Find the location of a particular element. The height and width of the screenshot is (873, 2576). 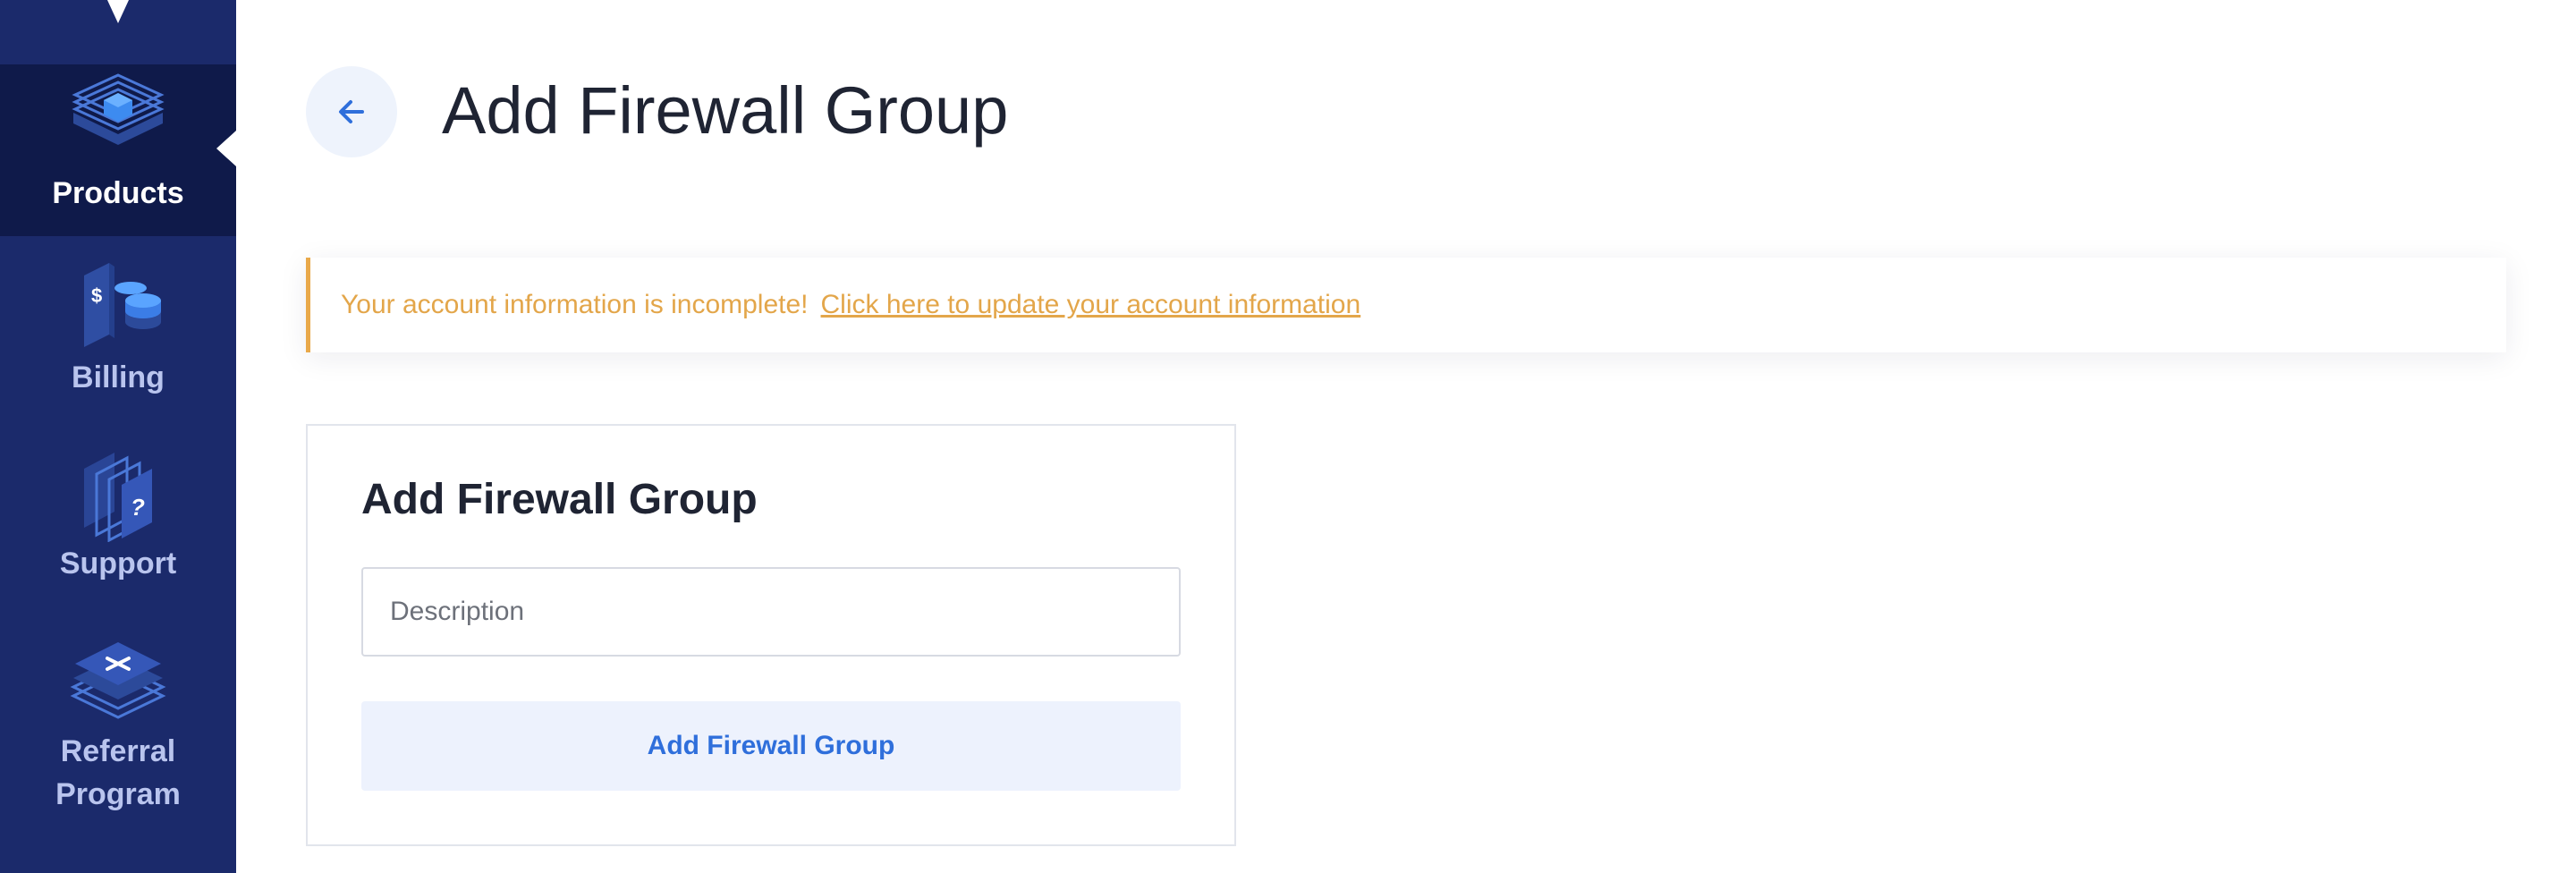

sidebar-item-billing: $ Billing is located at coordinates (118, 341).